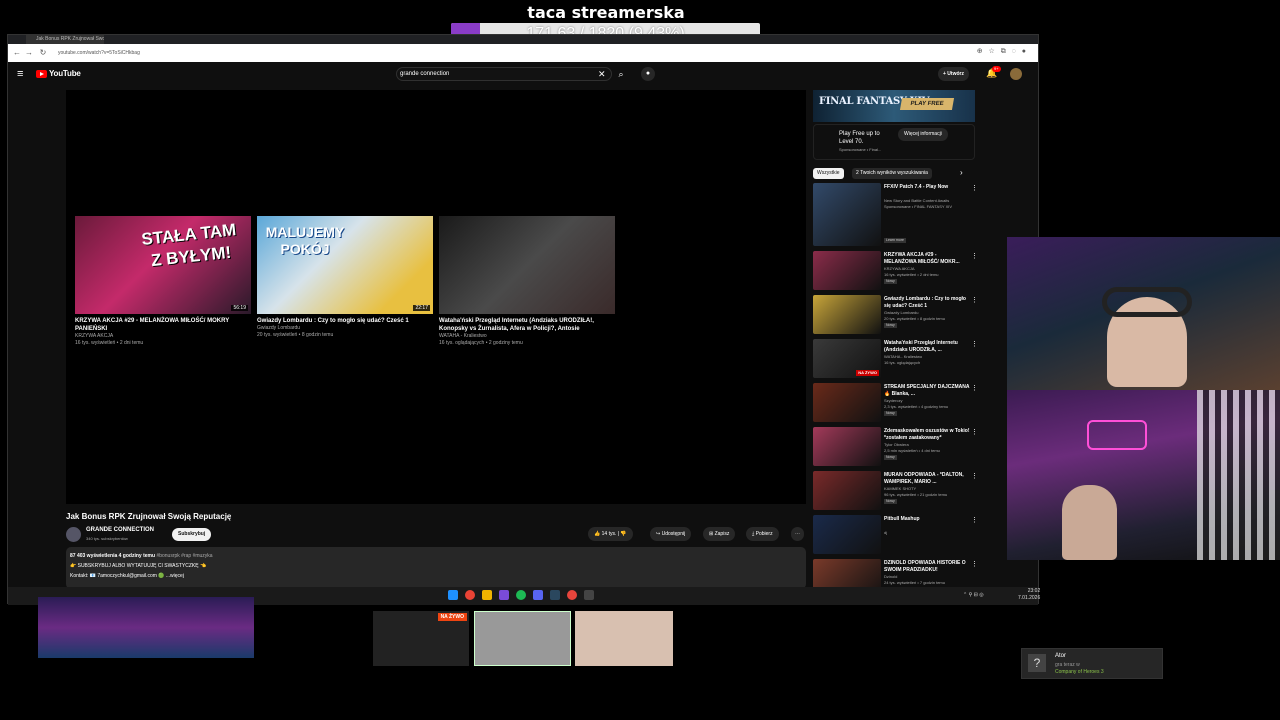  Describe the element at coordinates (859, 138) in the screenshot. I see `ad-text: Play Free up to Level 70.` at that location.